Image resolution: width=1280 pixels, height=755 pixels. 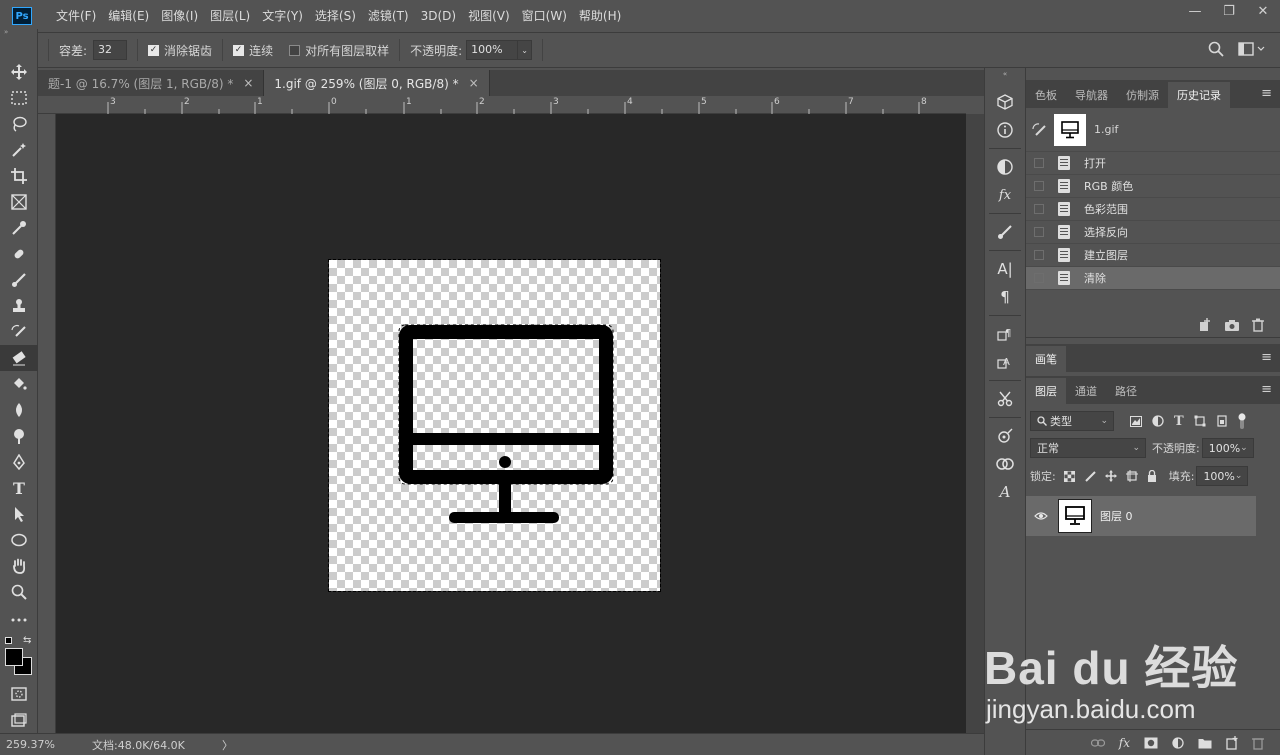 I want to click on new-adjustment-layer-icon, so click(x=1178, y=742).